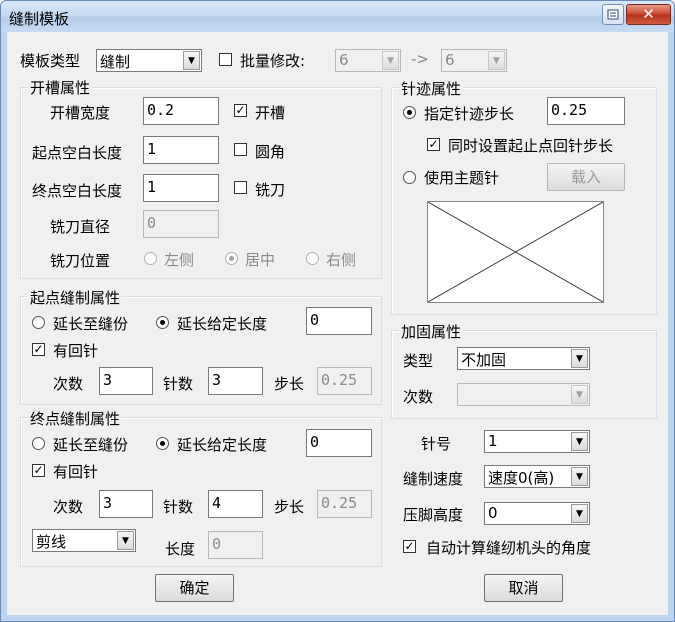 The image size is (675, 622). What do you see at coordinates (68, 507) in the screenshot?
I see `end-count-label: 次数` at bounding box center [68, 507].